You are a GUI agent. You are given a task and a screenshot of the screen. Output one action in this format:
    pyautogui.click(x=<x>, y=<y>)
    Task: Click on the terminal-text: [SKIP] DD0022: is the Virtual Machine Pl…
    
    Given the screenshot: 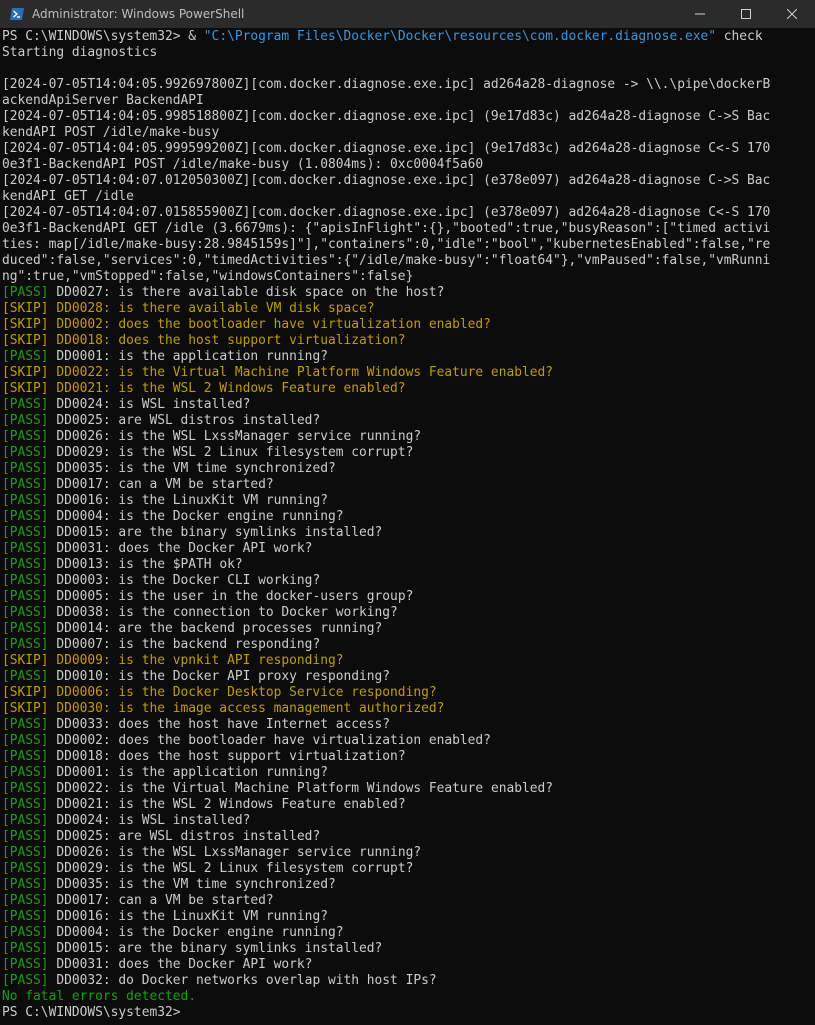 What is the action you would take?
    pyautogui.click(x=278, y=372)
    